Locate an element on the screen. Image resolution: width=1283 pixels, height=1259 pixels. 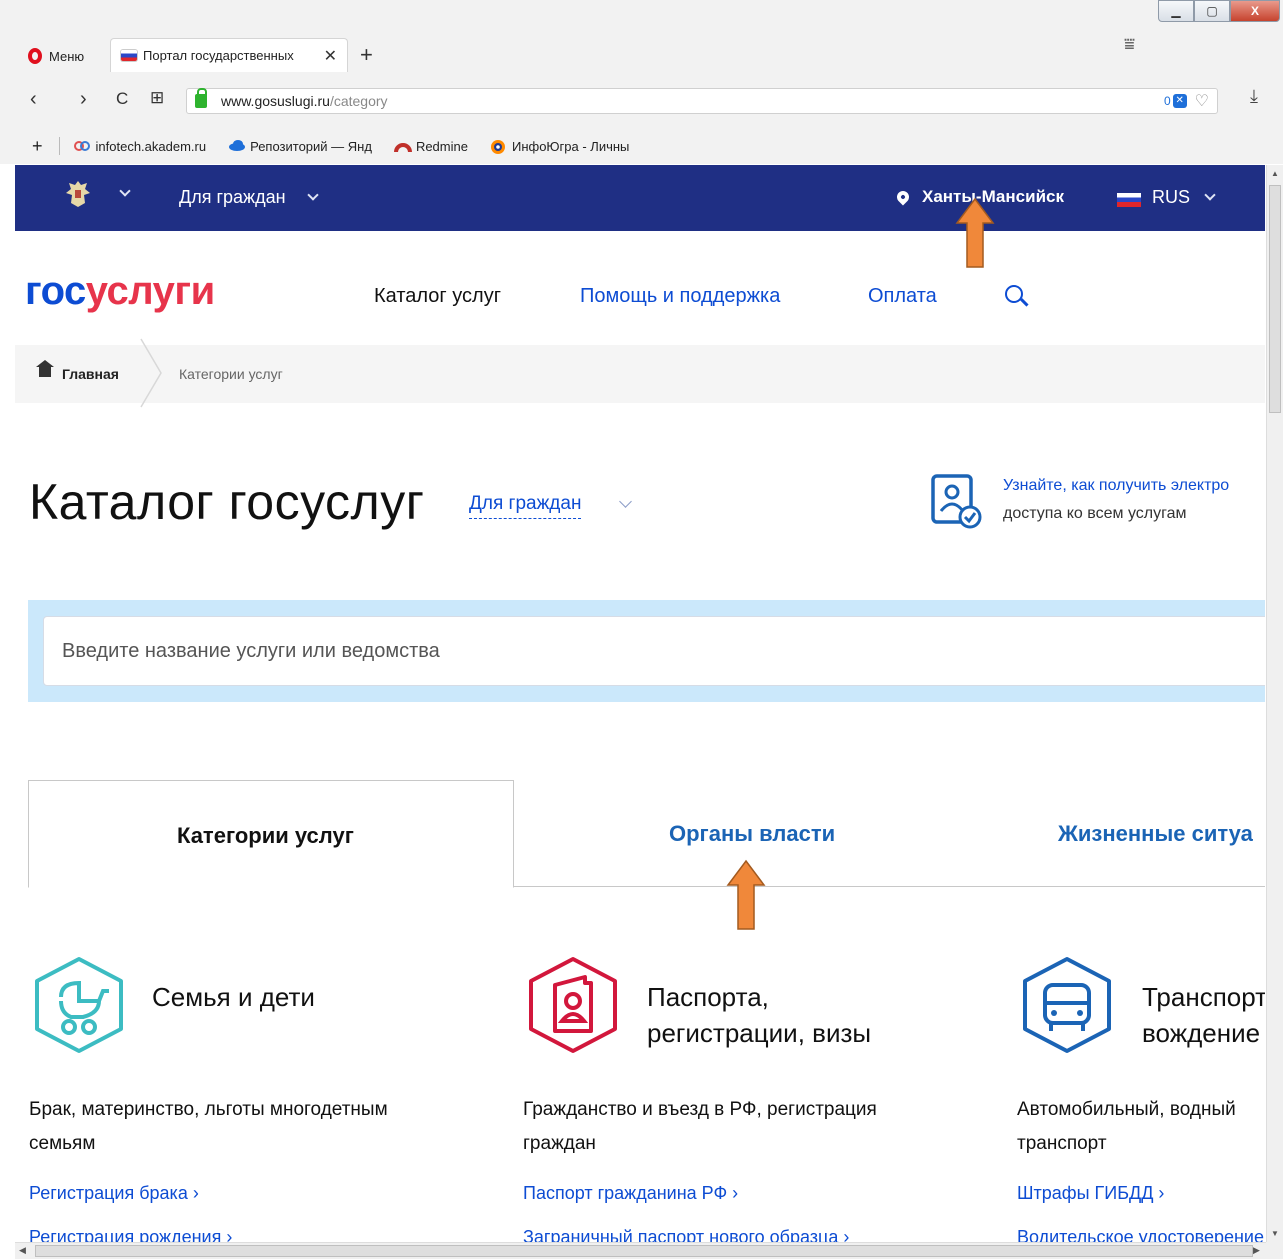
category-link: Регистрация рождения › is located at coordinates (130, 1234).